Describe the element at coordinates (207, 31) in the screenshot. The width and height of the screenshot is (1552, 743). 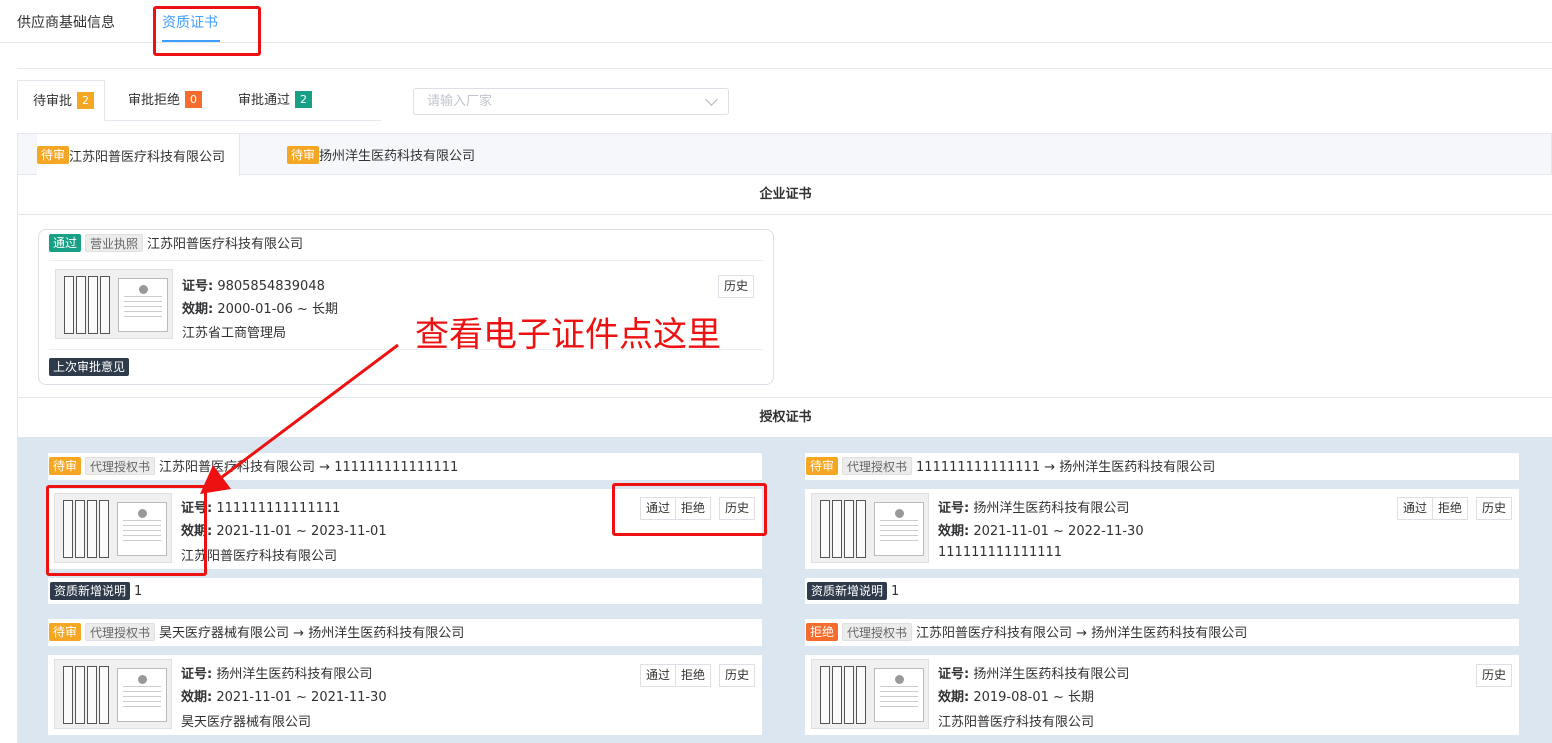
I see `annotation-highlight-tab` at that location.